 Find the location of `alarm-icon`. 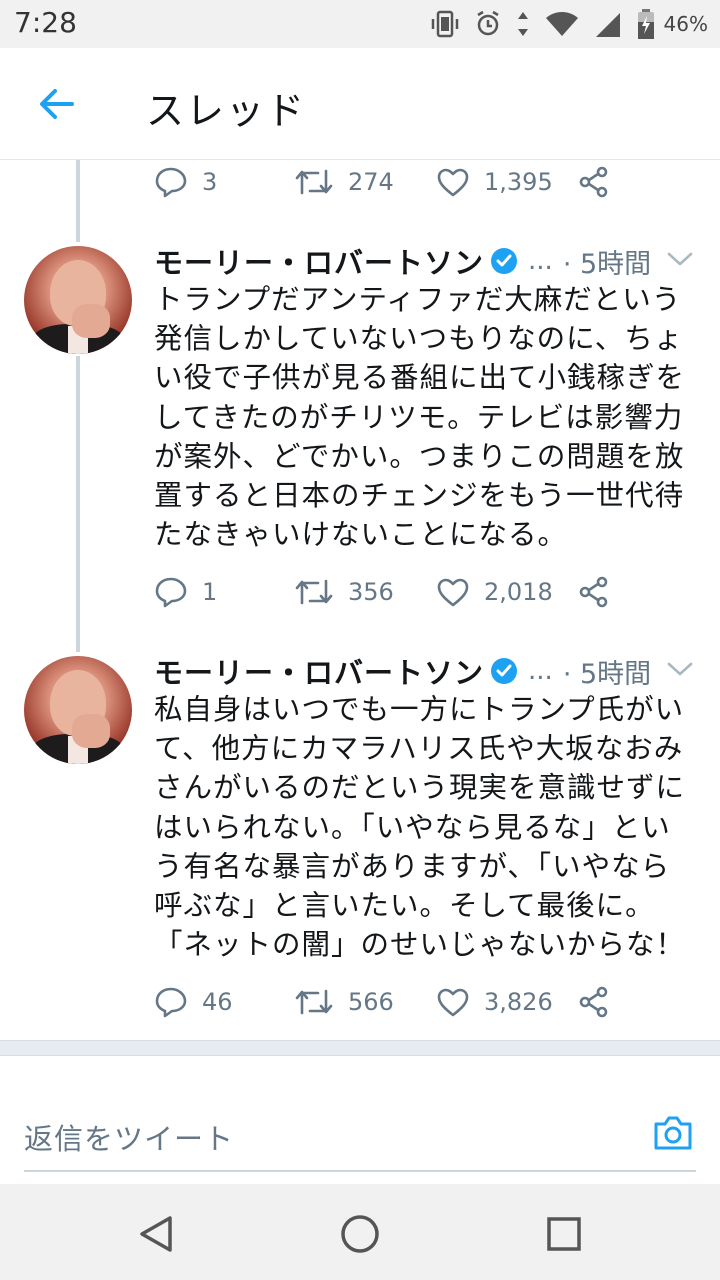

alarm-icon is located at coordinates (488, 24).